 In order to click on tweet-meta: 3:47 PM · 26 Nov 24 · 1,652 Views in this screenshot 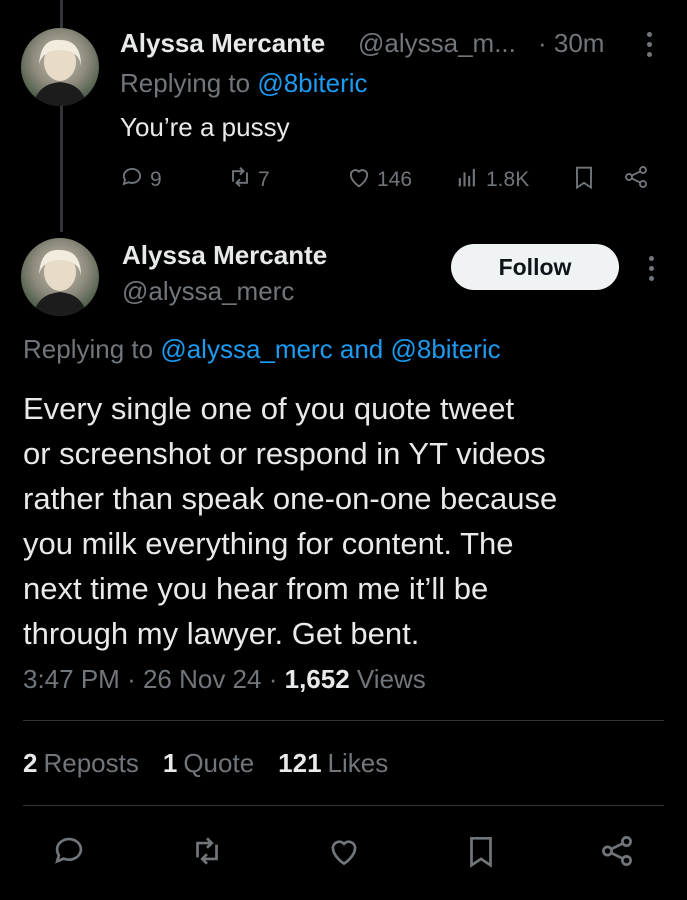, I will do `click(224, 679)`.